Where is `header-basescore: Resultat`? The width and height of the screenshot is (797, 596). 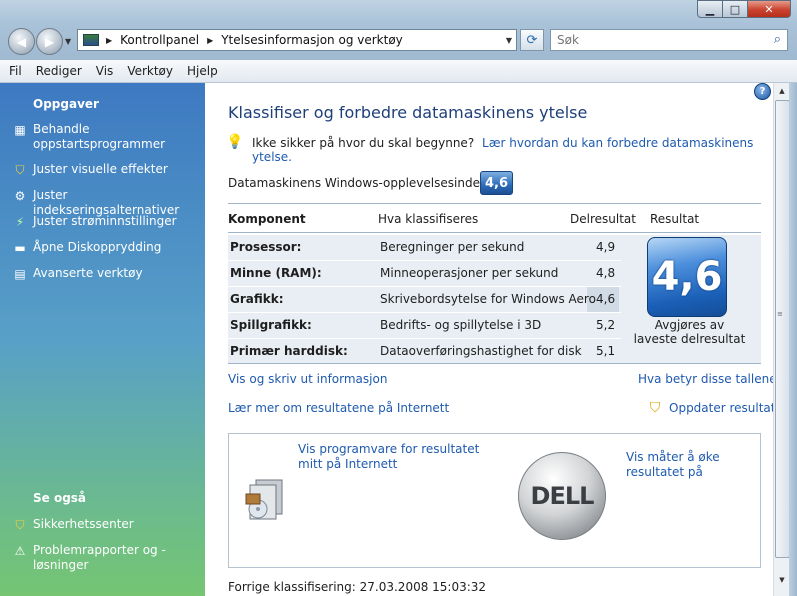
header-basescore: Resultat is located at coordinates (675, 219).